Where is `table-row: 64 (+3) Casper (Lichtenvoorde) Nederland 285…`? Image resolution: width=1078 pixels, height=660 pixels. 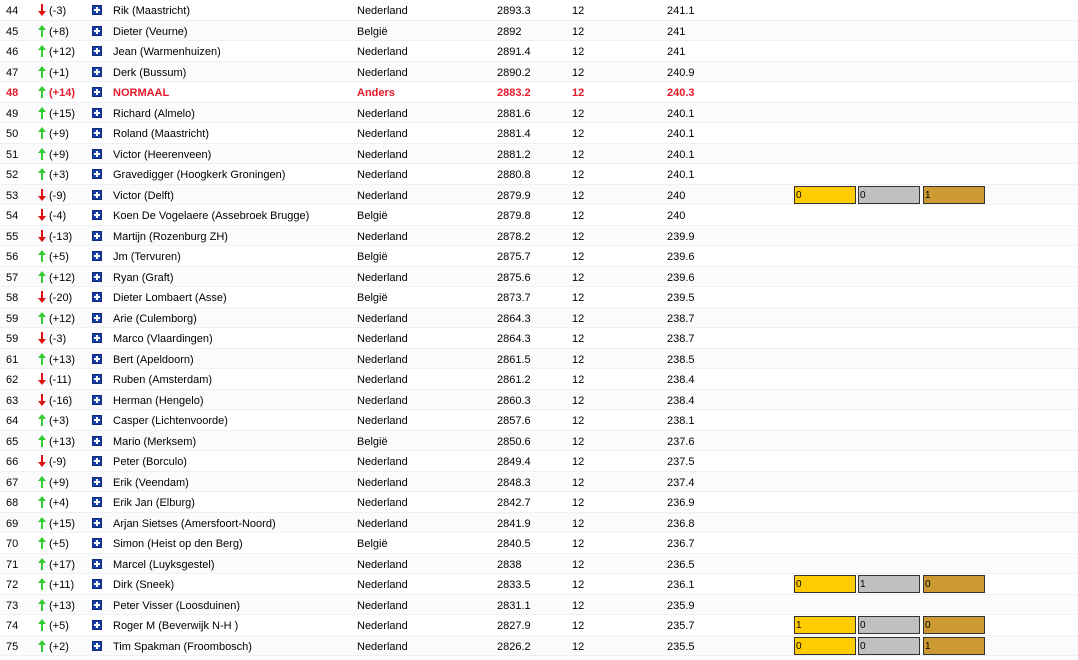 table-row: 64 (+3) Casper (Lichtenvoorde) Nederland 285… is located at coordinates (539, 420).